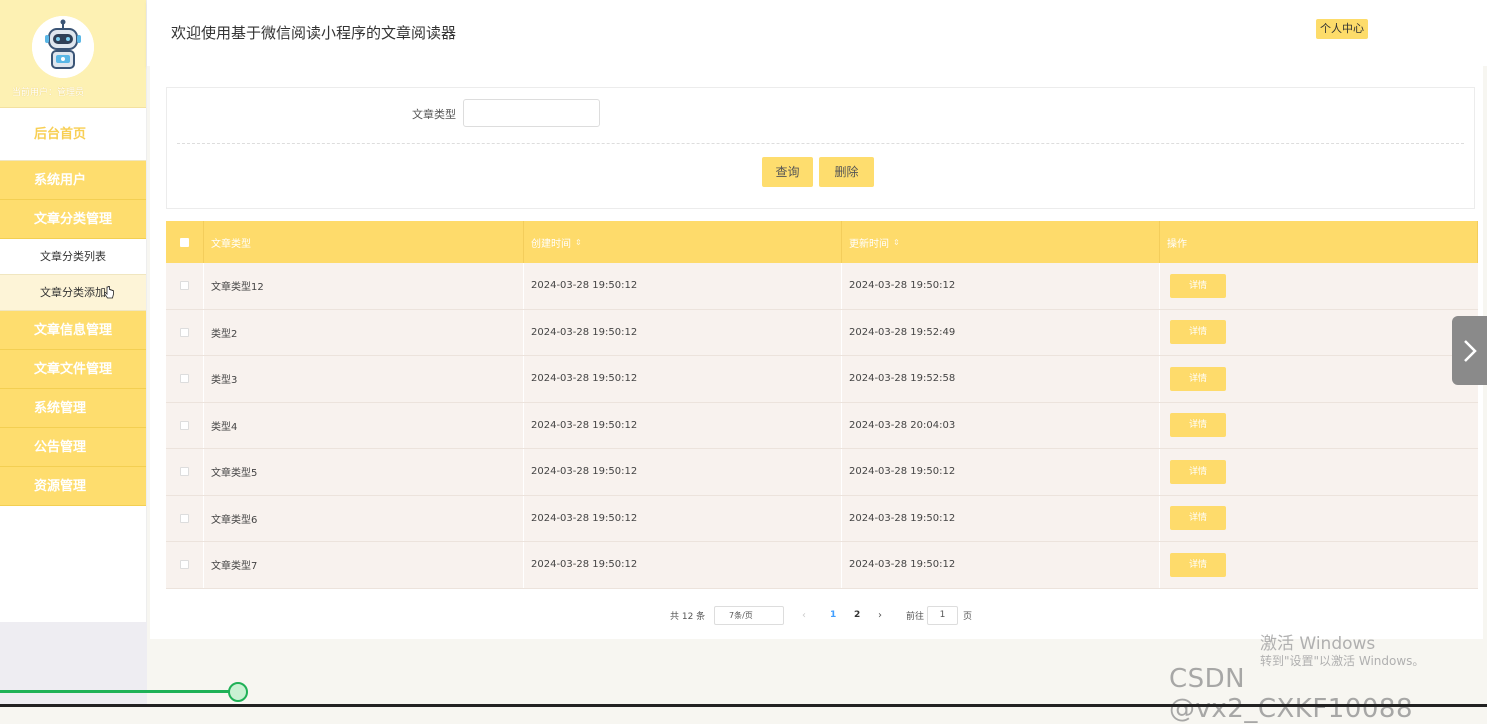 The image size is (1487, 724). Describe the element at coordinates (364, 332) in the screenshot. I see `cell-article-type: 类型2` at that location.